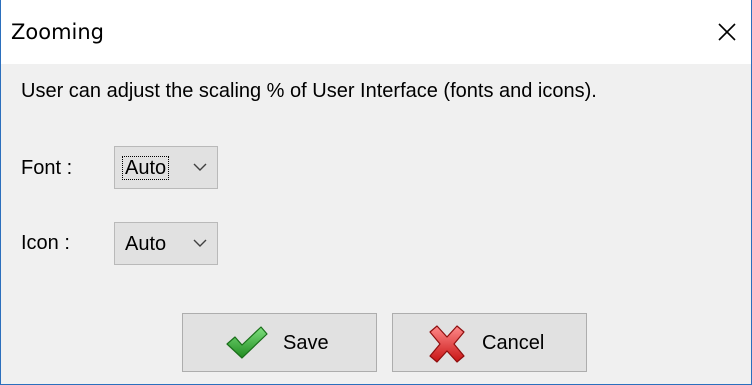 This screenshot has width=752, height=385. Describe the element at coordinates (58, 32) in the screenshot. I see `dialog-title: Zooming` at that location.